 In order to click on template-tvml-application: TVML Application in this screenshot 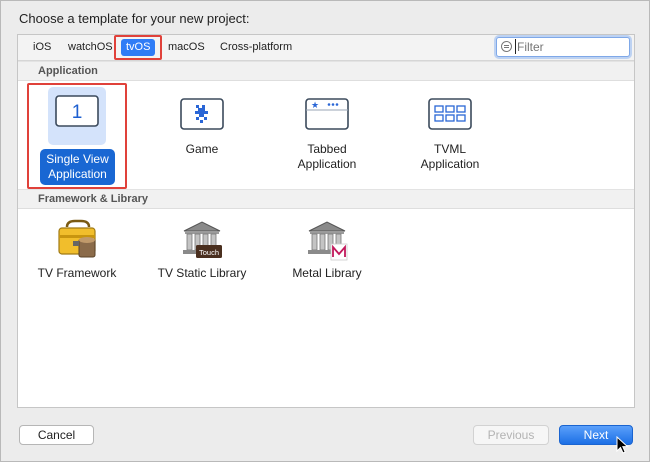, I will do `click(450, 135)`.